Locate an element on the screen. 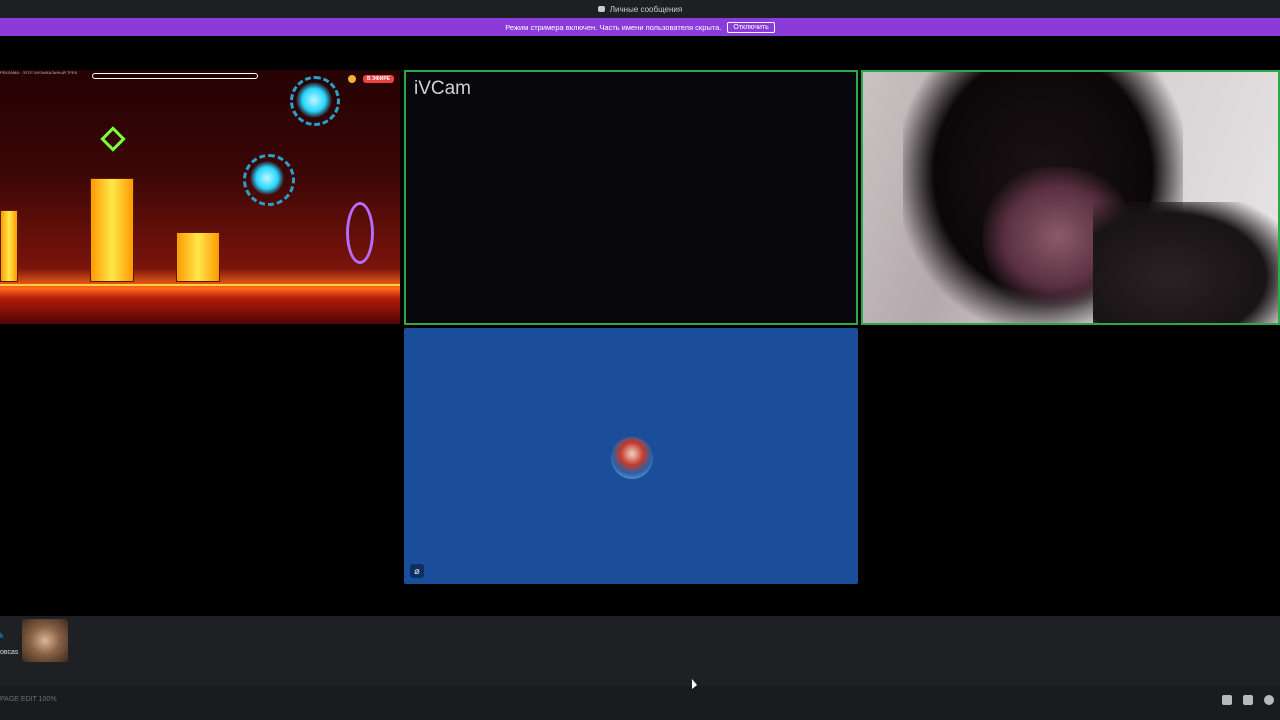  participant-subtitle: овсаs is located at coordinates (9, 652).